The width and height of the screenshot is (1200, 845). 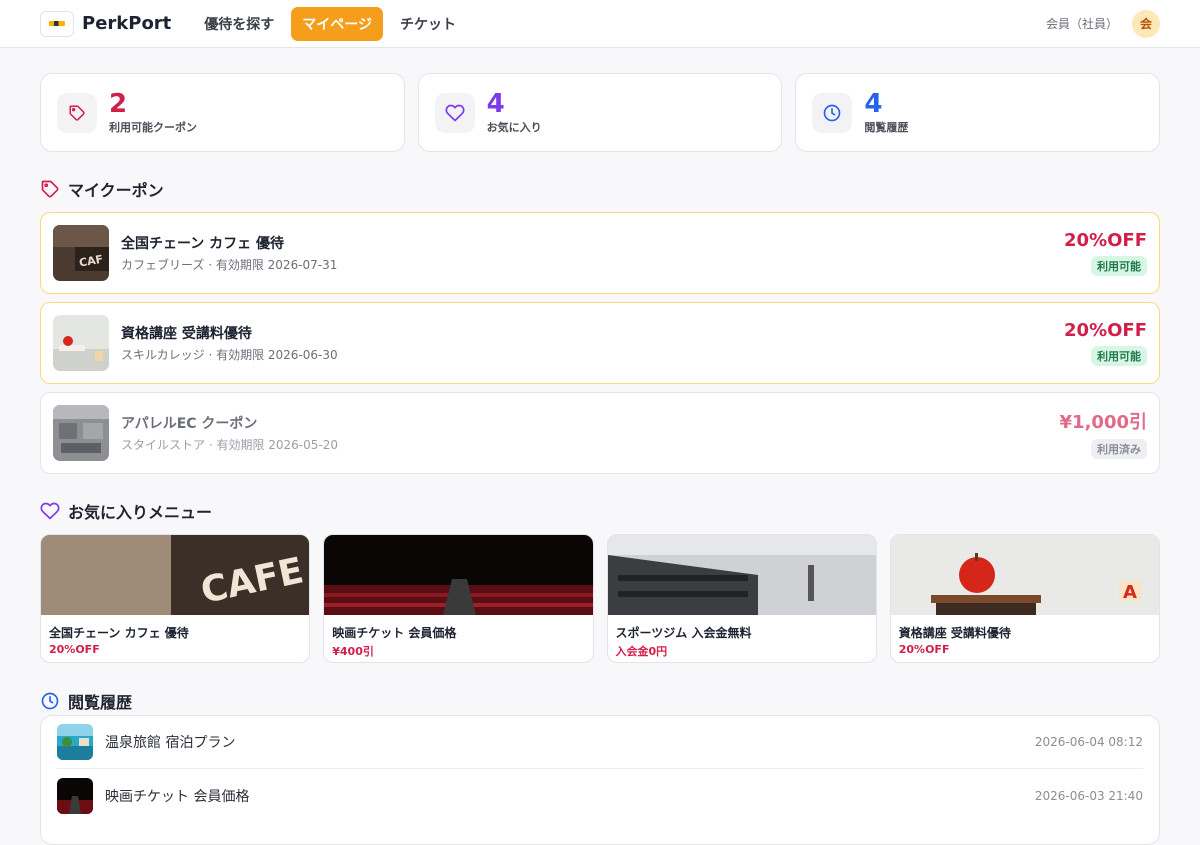 What do you see at coordinates (1119, 448) in the screenshot?
I see `status-badge: 利用済み` at bounding box center [1119, 448].